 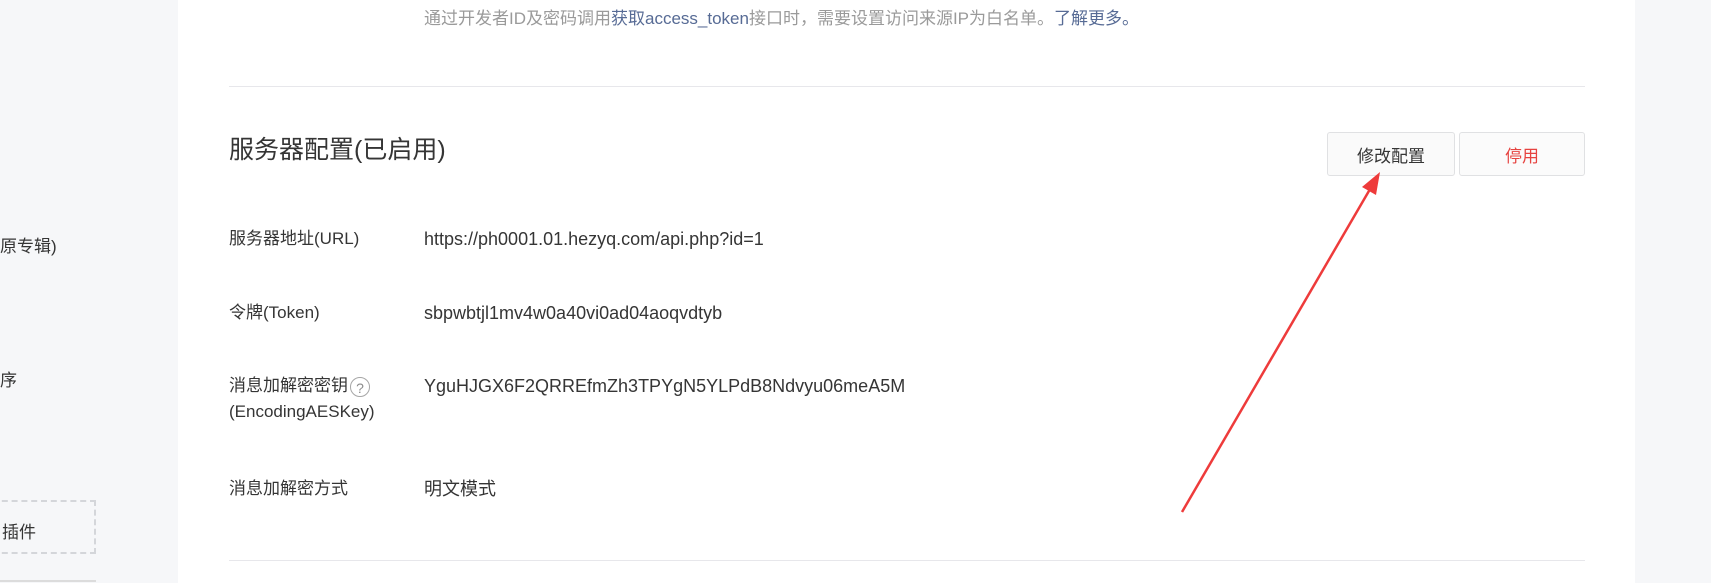 I want to click on encryption-mode-value: 明文模式, so click(x=460, y=489).